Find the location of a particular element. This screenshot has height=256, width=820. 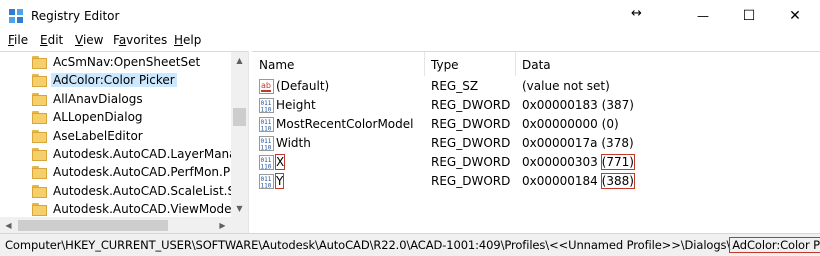

value-data: 0x0000017a (378) is located at coordinates (578, 143).